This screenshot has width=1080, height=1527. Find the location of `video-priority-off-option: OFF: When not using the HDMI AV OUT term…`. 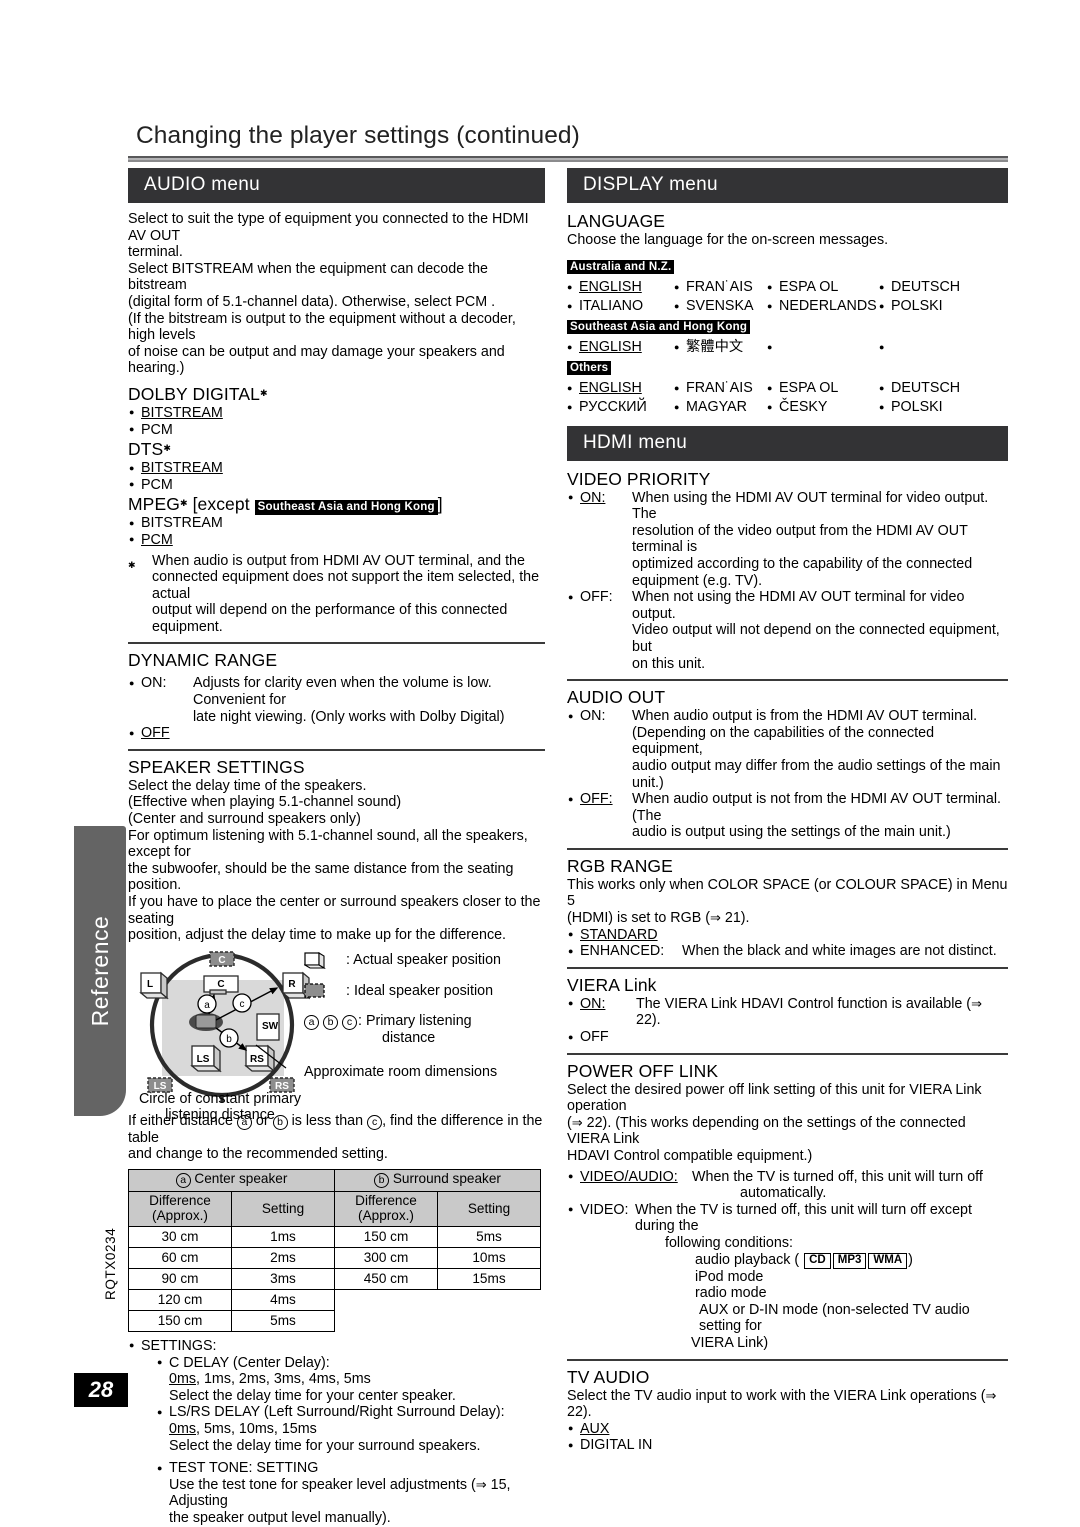

video-priority-off-option: OFF: When not using the HDMI AV OUT term… is located at coordinates (787, 630).